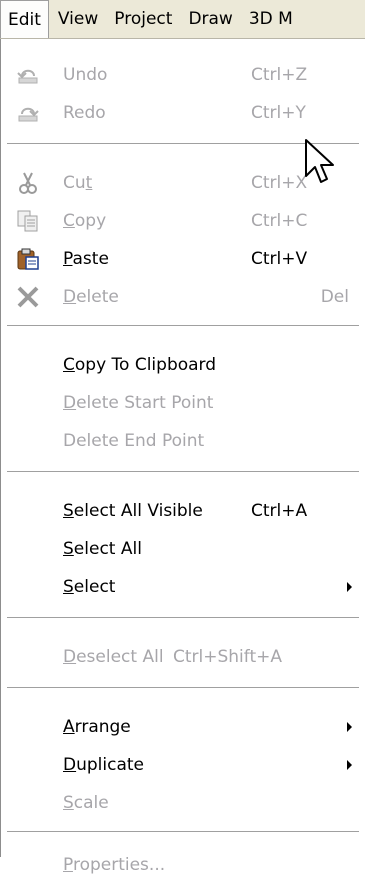 The image size is (365, 884). I want to click on menu-item-label: Delete End Point, so click(134, 441).